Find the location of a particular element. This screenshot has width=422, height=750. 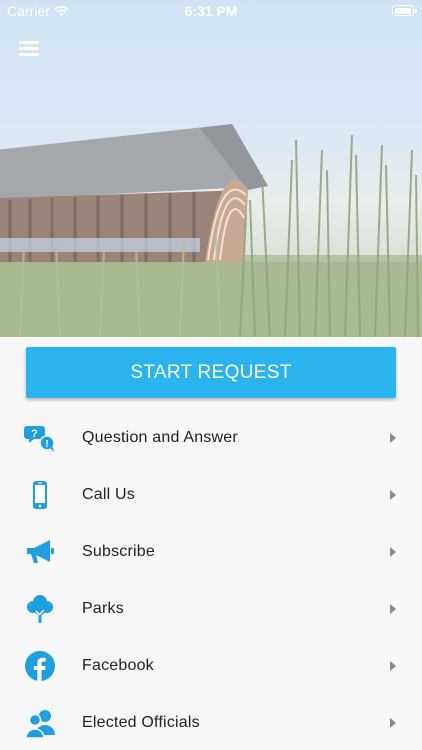

tree-icon is located at coordinates (40, 609).